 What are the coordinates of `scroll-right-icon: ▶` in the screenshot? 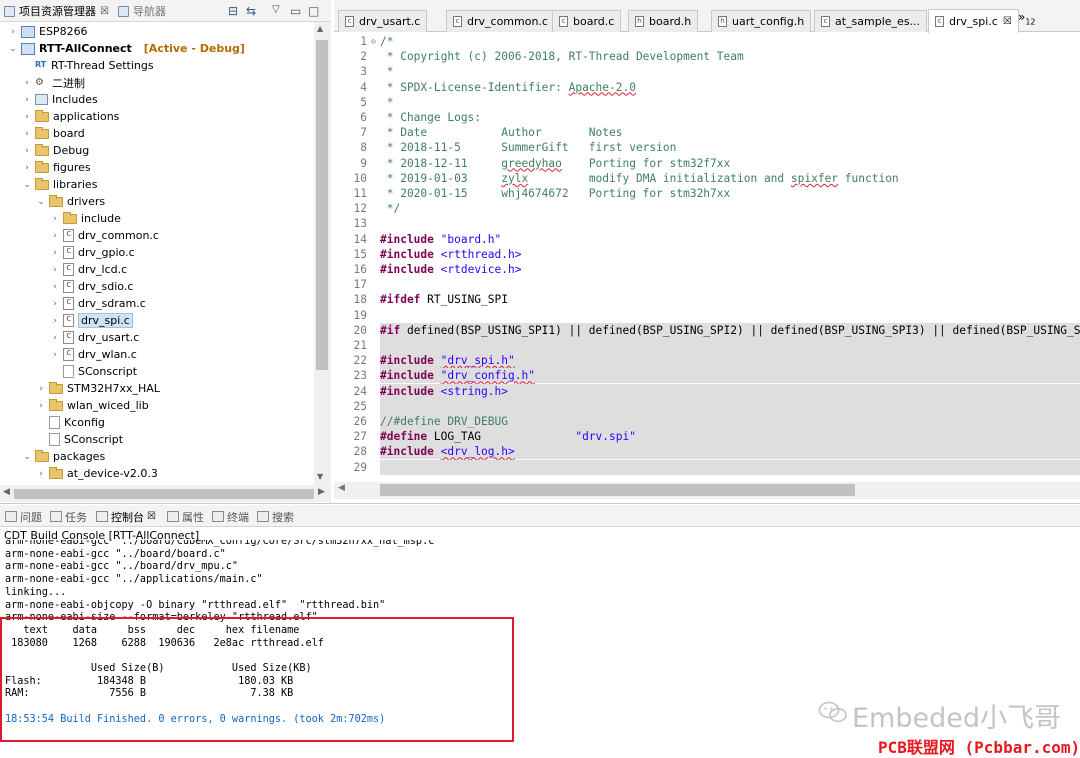 It's located at (321, 492).